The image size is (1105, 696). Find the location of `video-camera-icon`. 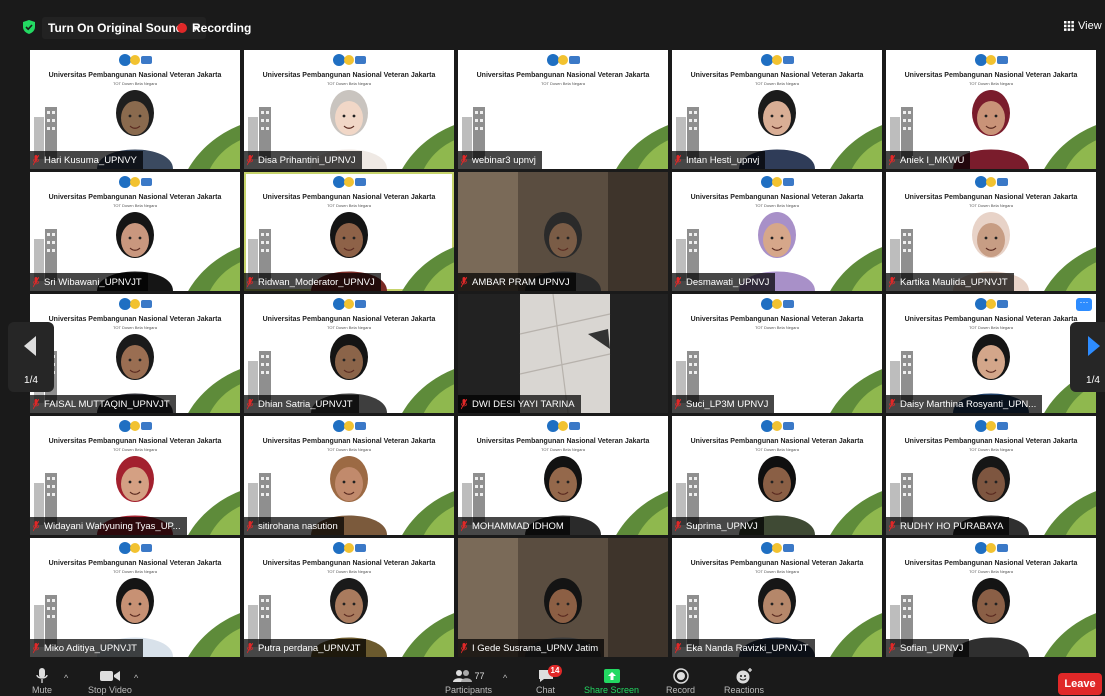

video-camera-icon is located at coordinates (109, 676).